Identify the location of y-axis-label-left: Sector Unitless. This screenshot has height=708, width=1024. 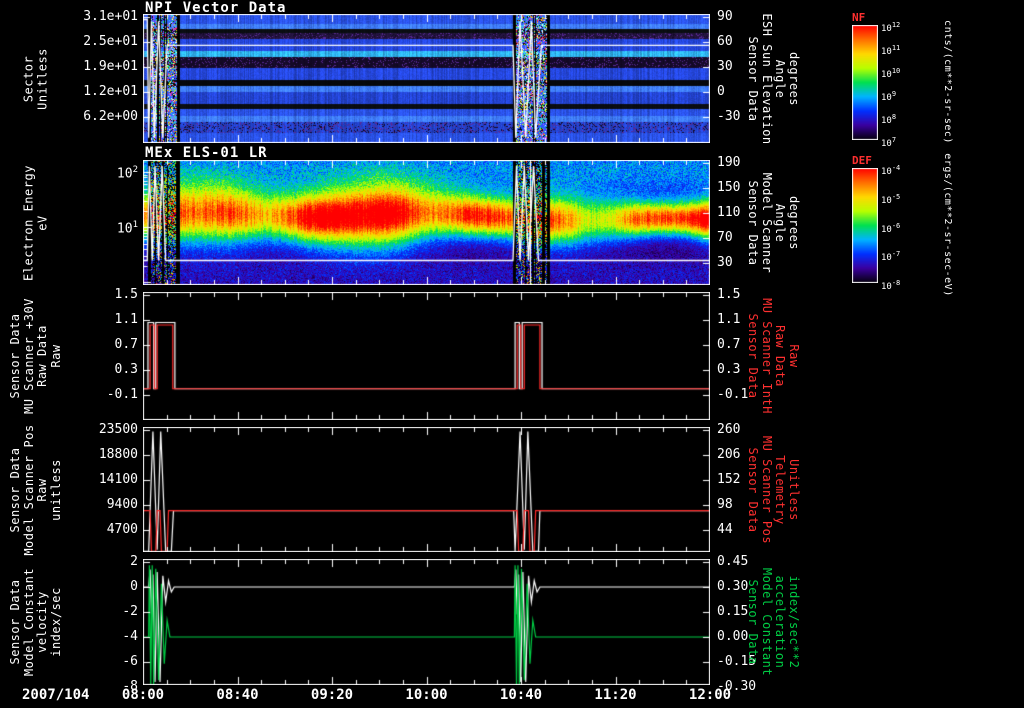
(35, 78).